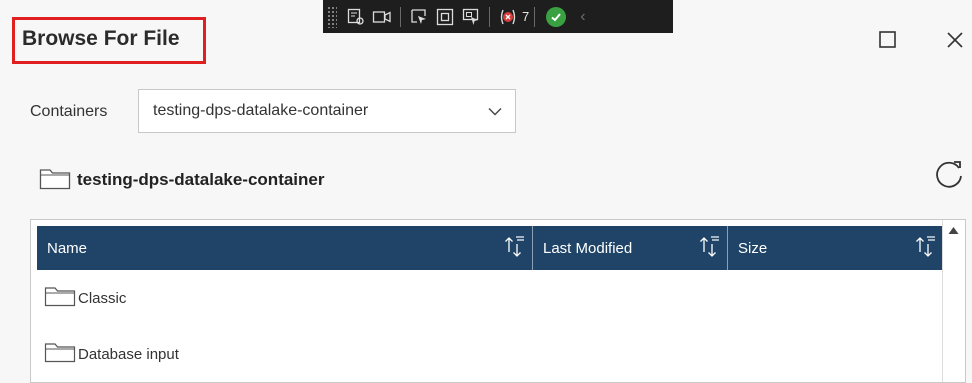  What do you see at coordinates (382, 17) in the screenshot?
I see `record-icon` at bounding box center [382, 17].